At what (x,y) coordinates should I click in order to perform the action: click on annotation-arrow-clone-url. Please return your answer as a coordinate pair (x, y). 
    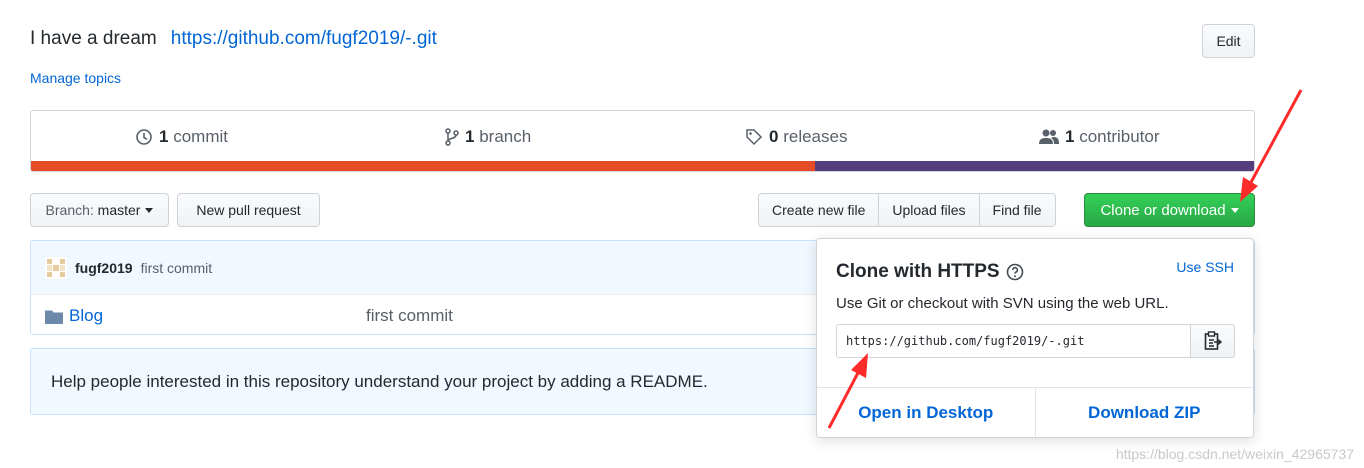
    Looking at the image, I should click on (847, 391).